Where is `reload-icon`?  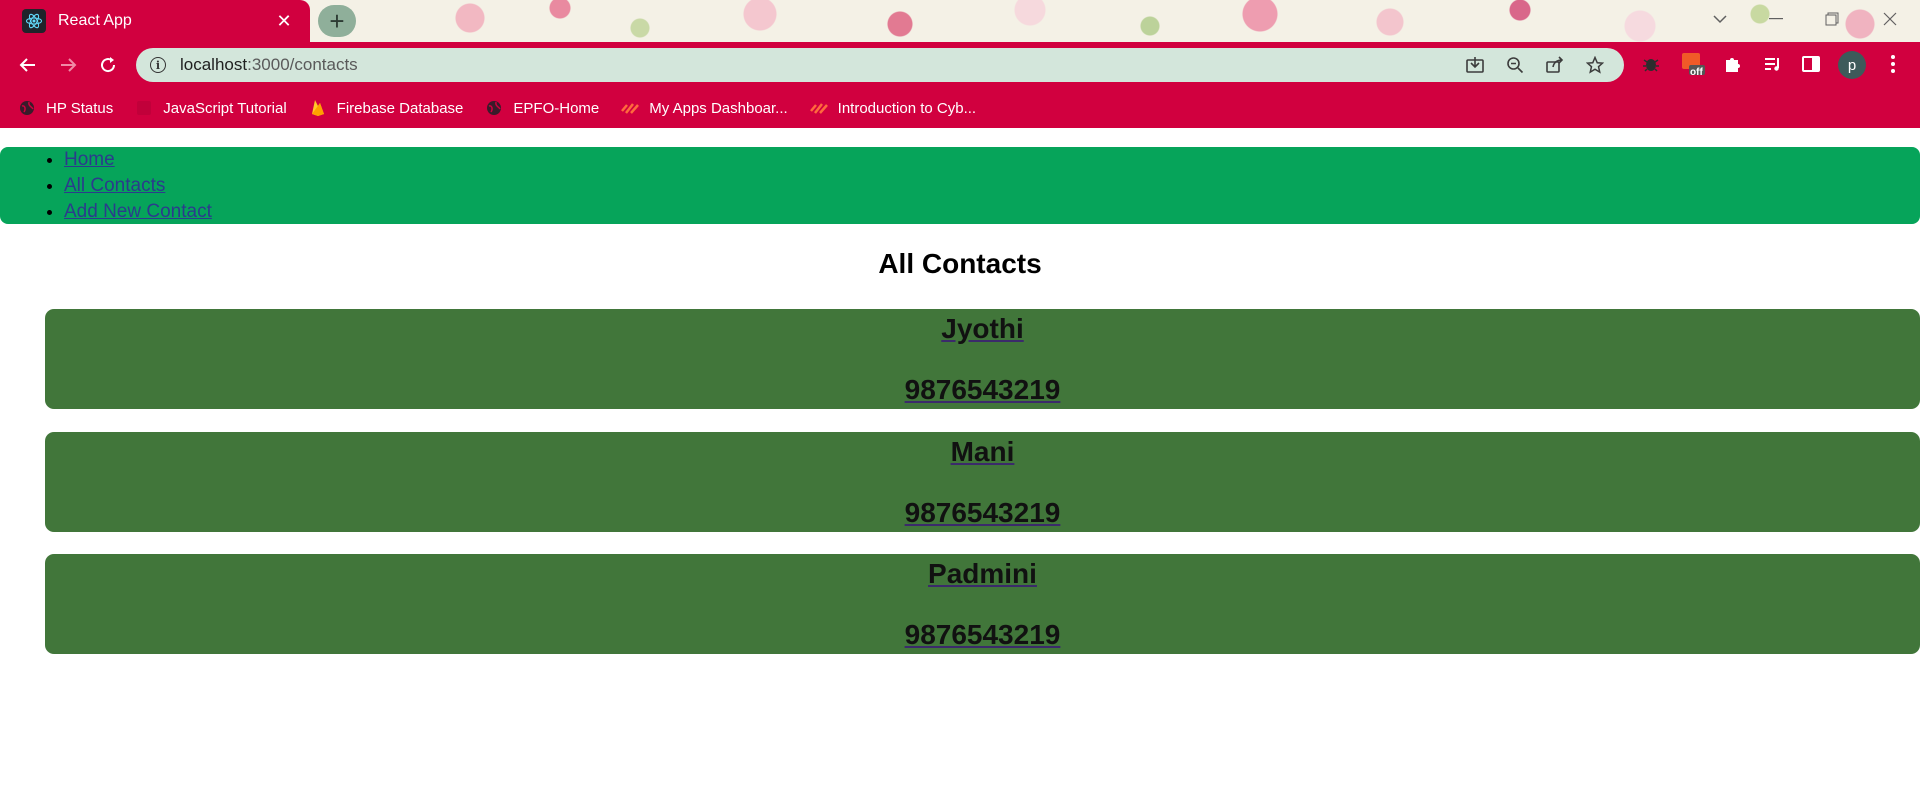 reload-icon is located at coordinates (108, 65).